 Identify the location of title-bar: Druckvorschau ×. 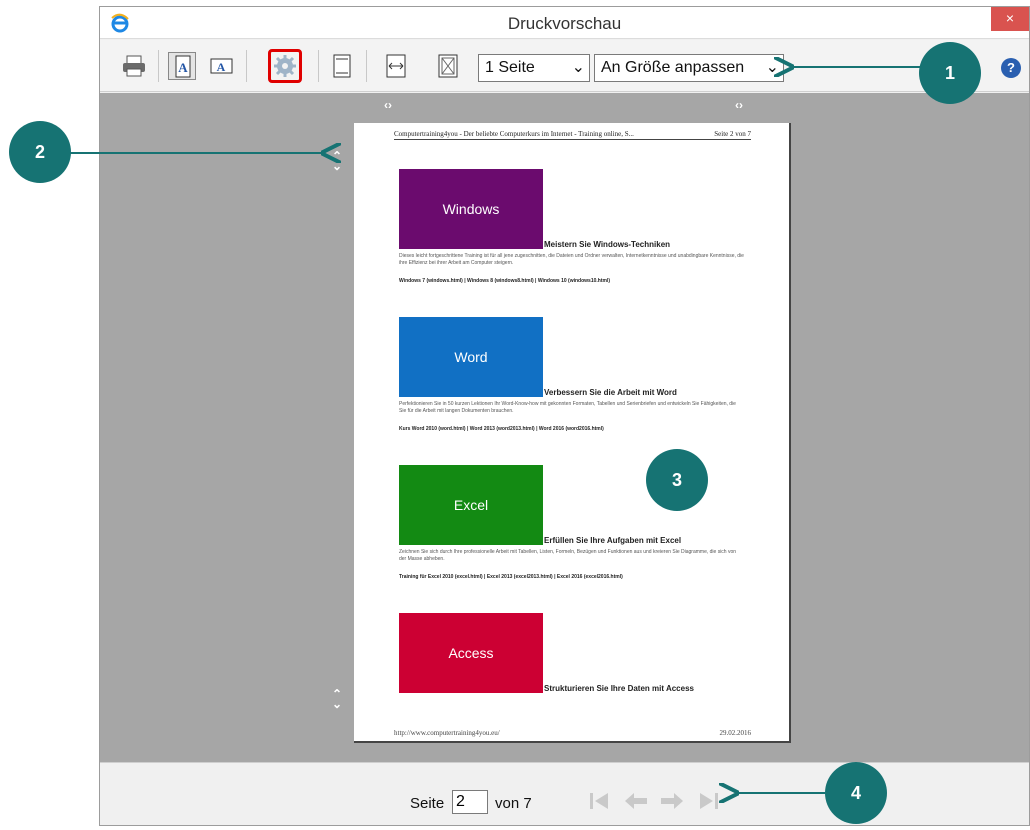
(564, 23).